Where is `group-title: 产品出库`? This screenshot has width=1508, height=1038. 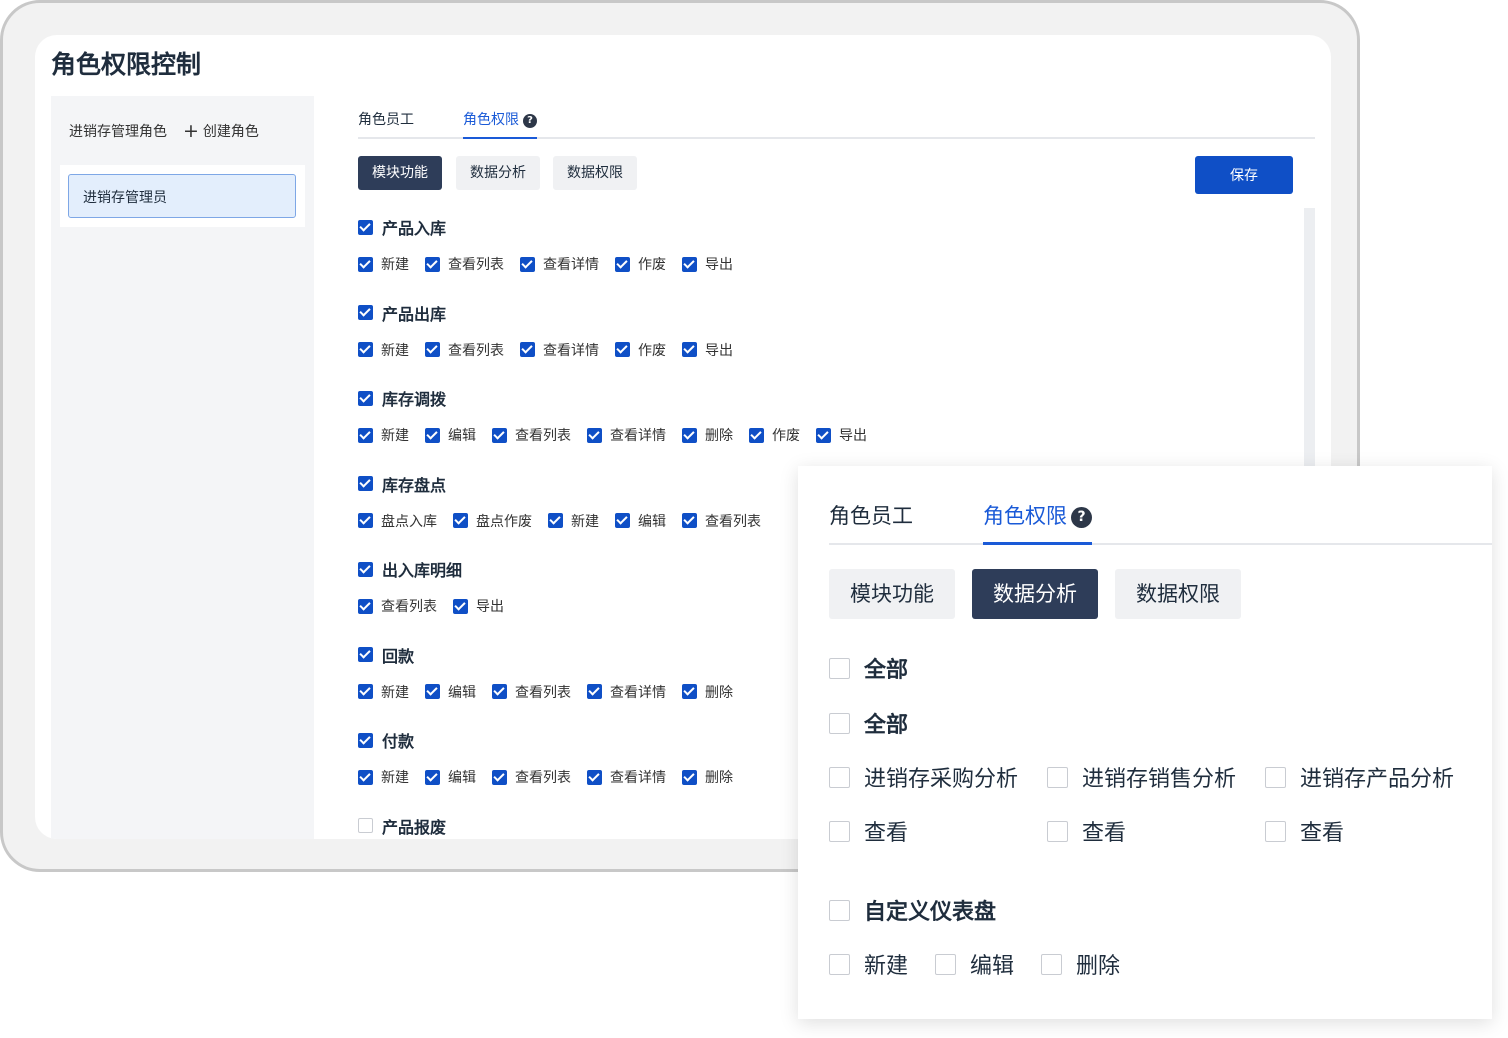
group-title: 产品出库 is located at coordinates (828, 313).